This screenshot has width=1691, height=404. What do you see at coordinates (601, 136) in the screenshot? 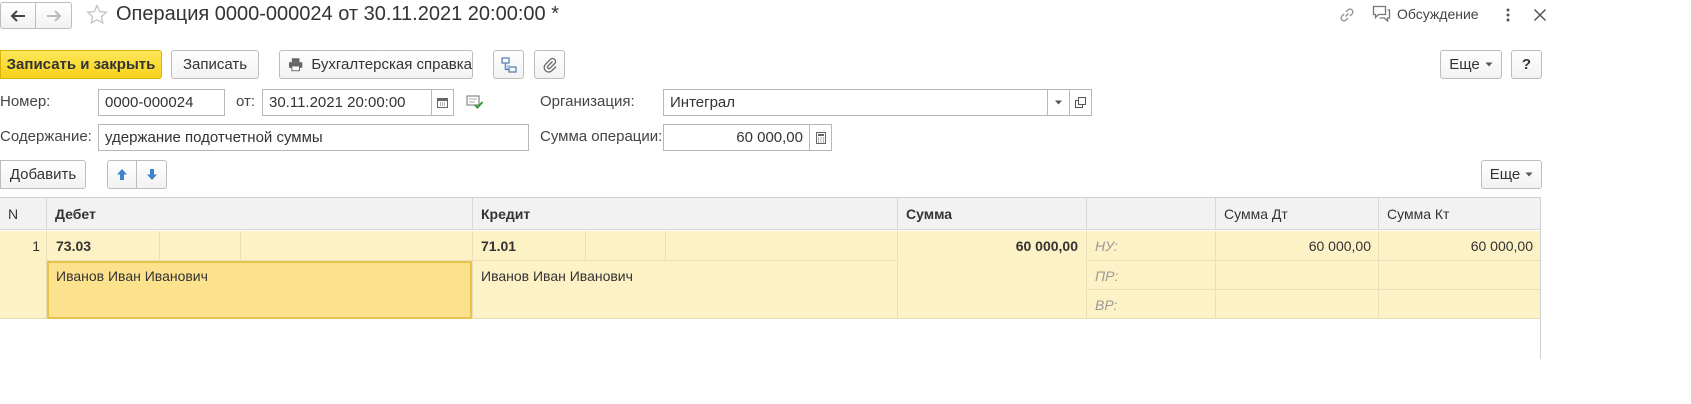
I see `operation-sum-label: Сумма операции:` at bounding box center [601, 136].